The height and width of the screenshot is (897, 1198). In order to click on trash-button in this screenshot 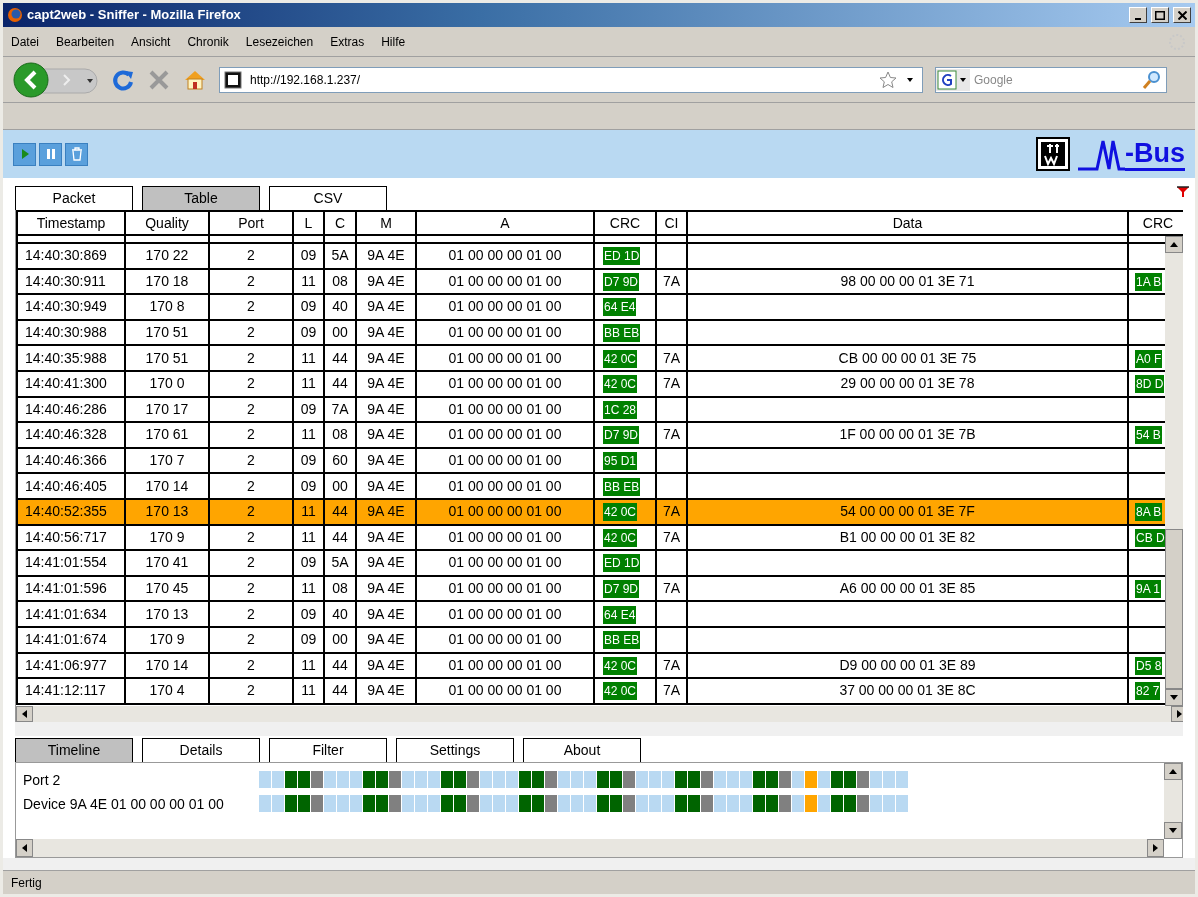, I will do `click(76, 154)`.